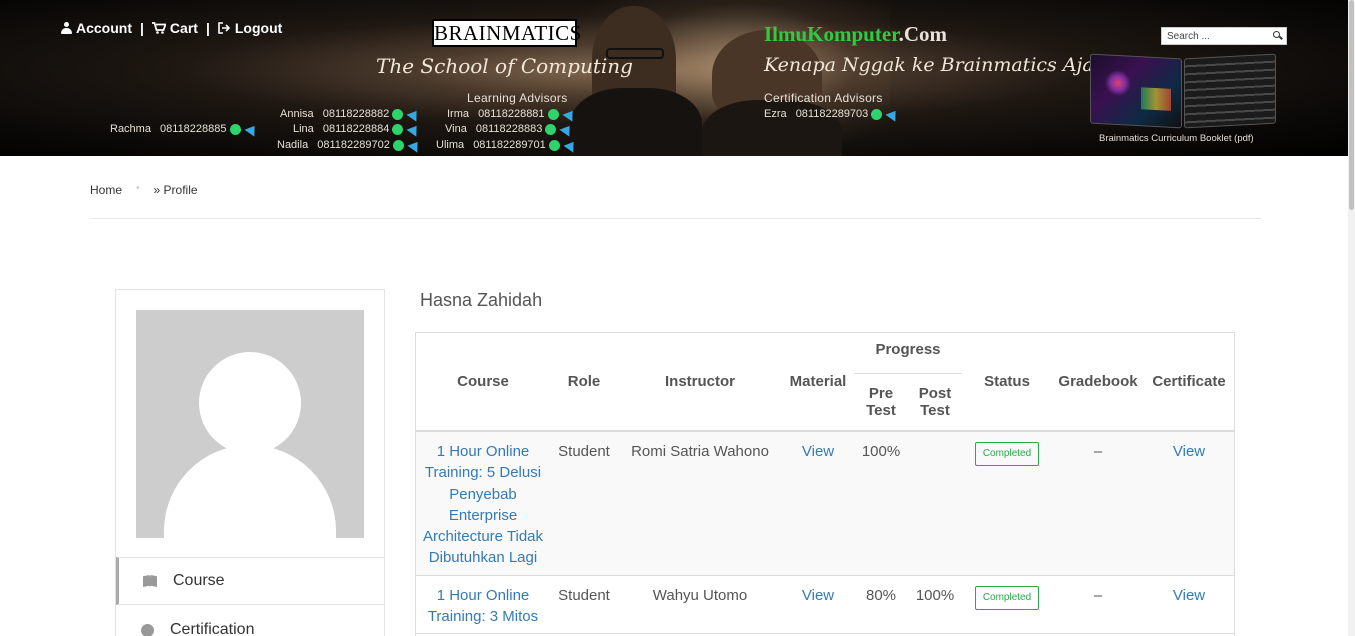 The height and width of the screenshot is (636, 1355). I want to click on curriculum-booklet-image, so click(1184, 91).